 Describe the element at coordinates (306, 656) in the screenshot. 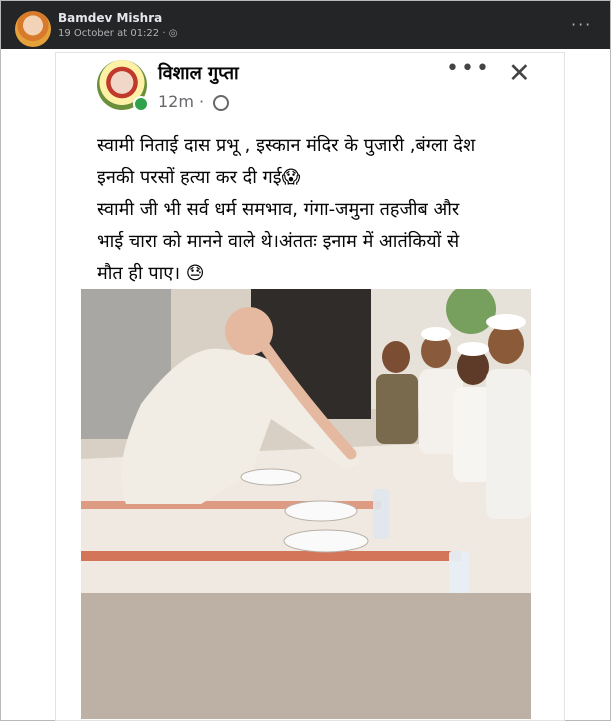

I see `photo-blurred-area` at that location.